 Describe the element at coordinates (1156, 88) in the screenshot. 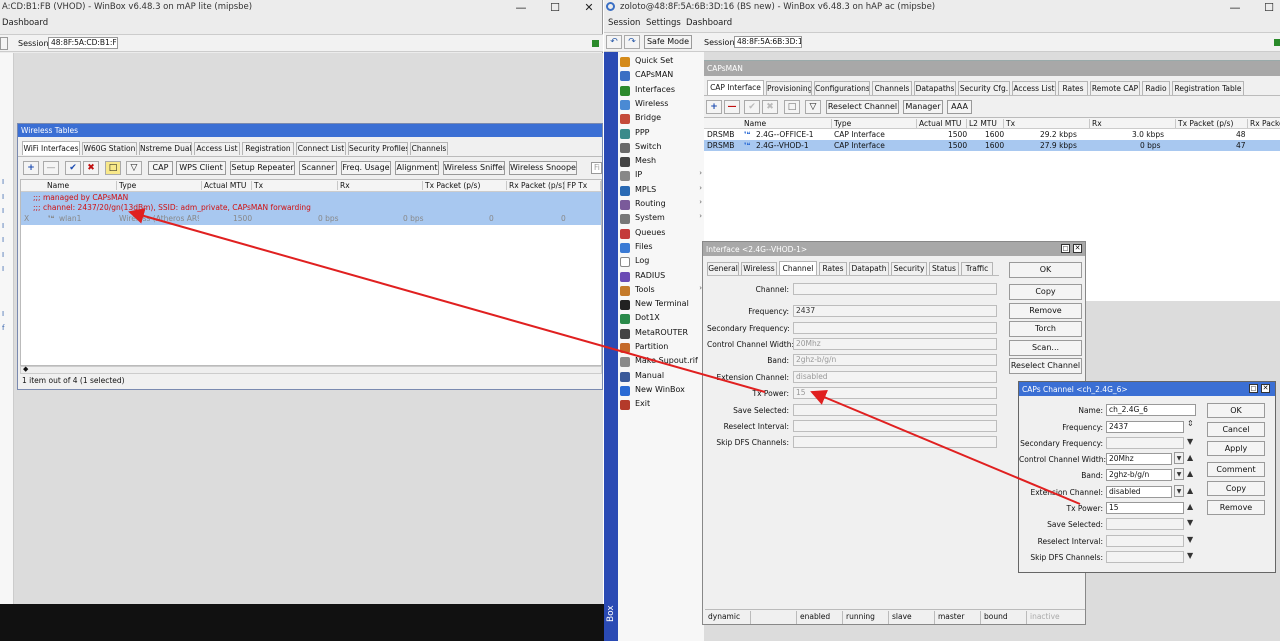

I see `tab-radio: Radio` at that location.